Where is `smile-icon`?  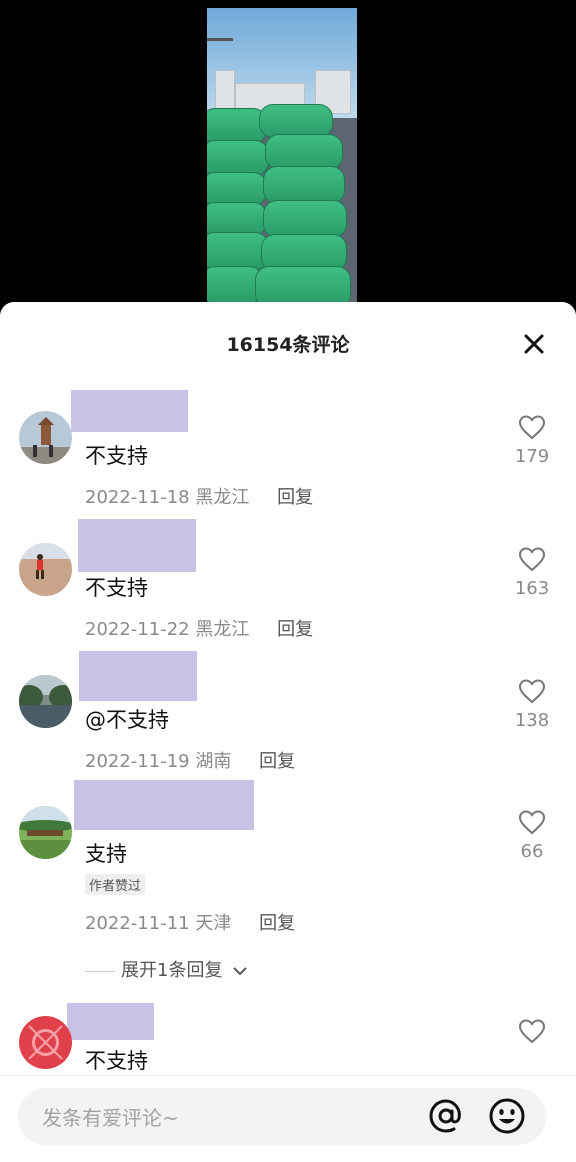
smile-icon is located at coordinates (507, 1116).